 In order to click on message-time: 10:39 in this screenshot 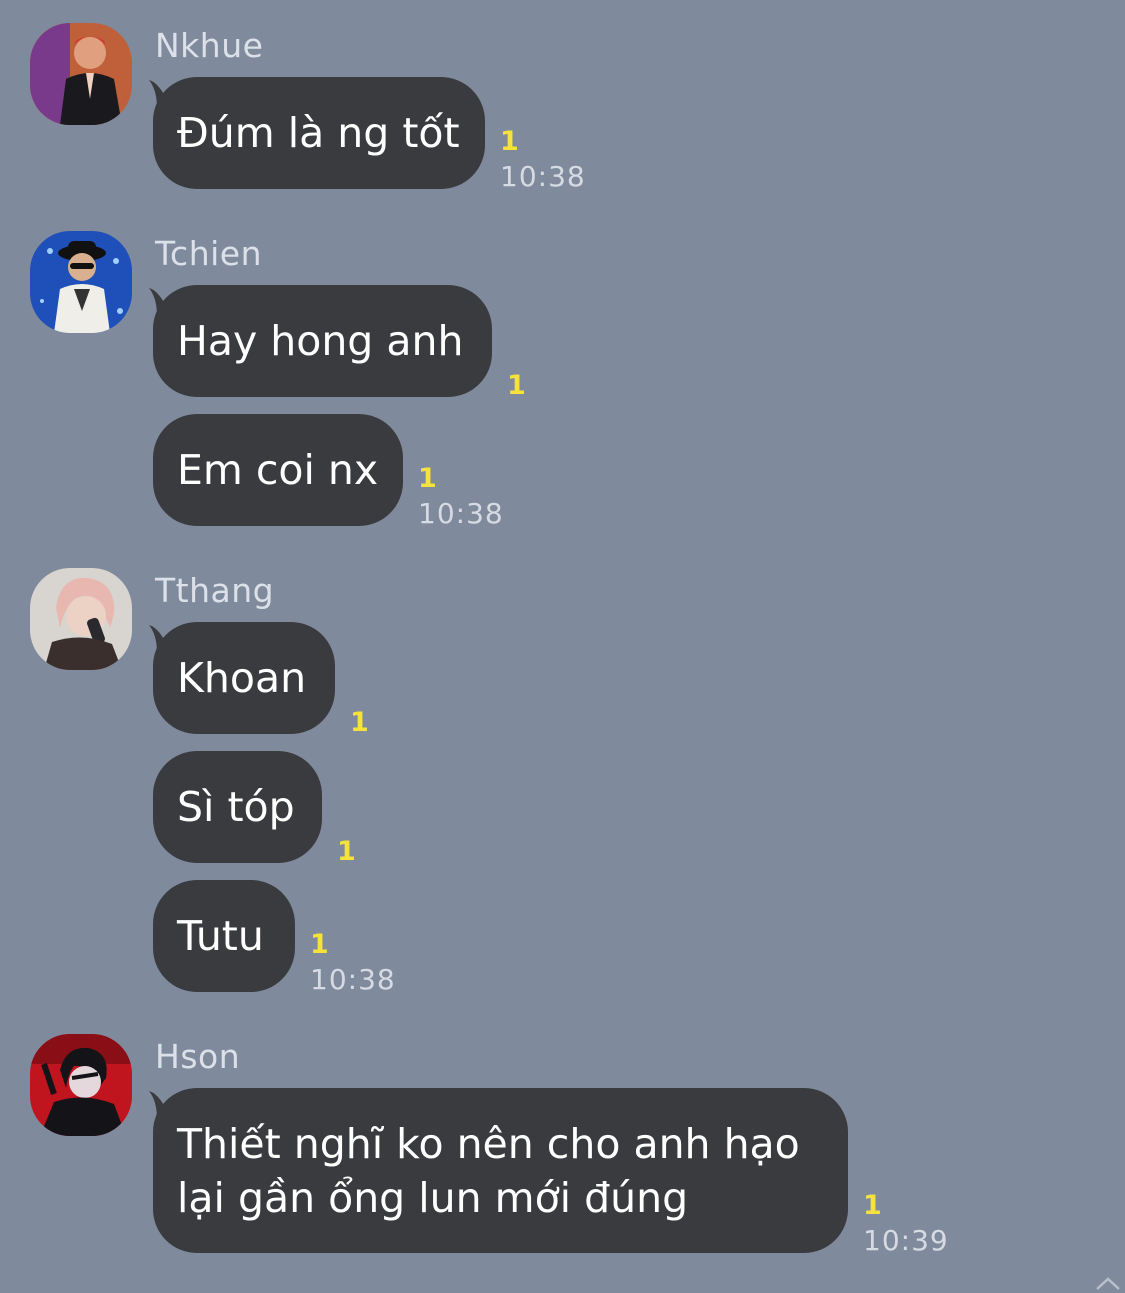, I will do `click(906, 1240)`.